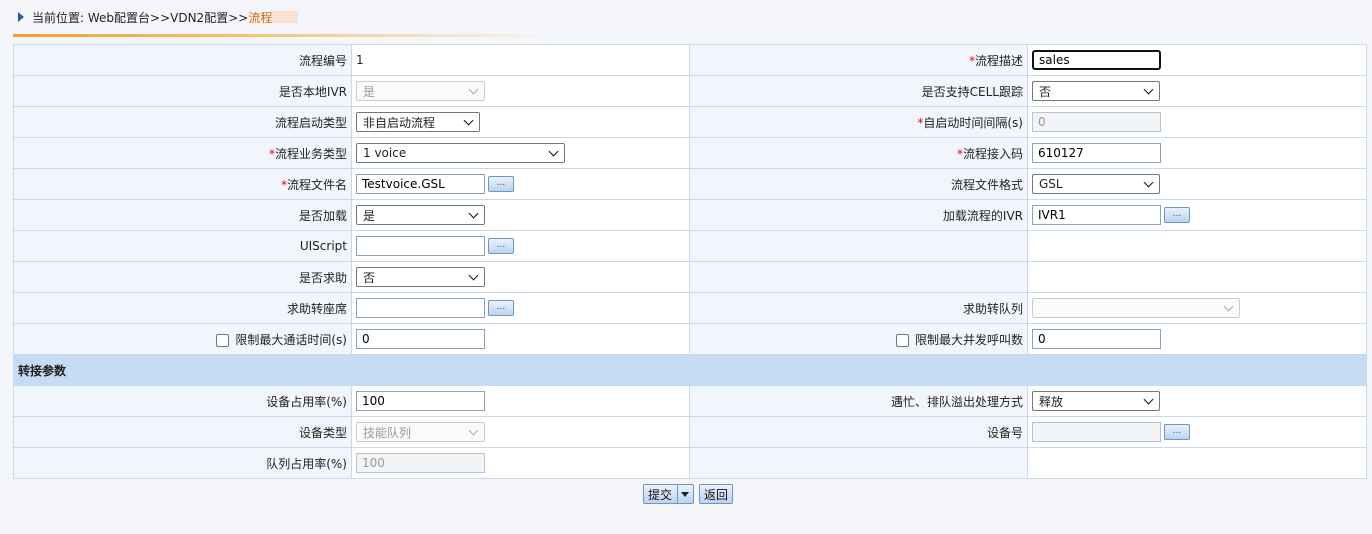  I want to click on start-type-select: 非自启动流程, so click(418, 122).